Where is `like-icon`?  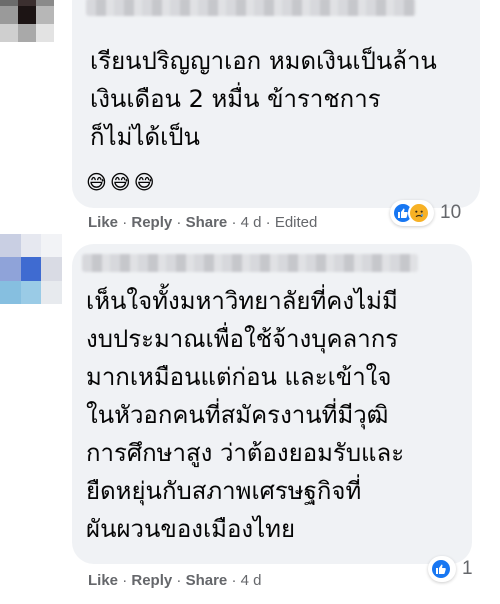 like-icon is located at coordinates (441, 569).